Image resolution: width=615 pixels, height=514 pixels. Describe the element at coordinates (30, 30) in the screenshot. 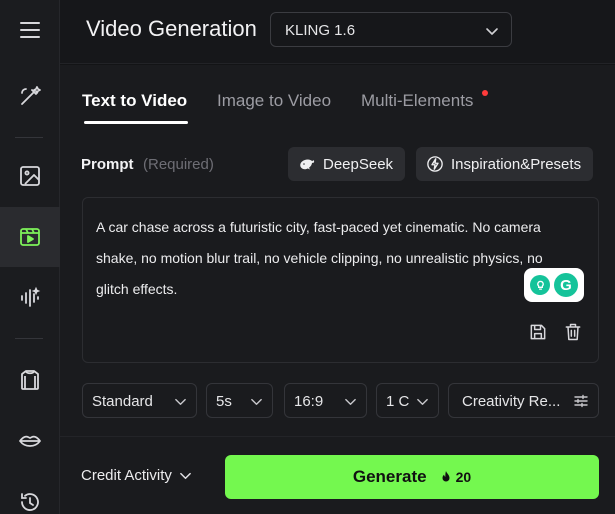

I see `menu-icon` at that location.